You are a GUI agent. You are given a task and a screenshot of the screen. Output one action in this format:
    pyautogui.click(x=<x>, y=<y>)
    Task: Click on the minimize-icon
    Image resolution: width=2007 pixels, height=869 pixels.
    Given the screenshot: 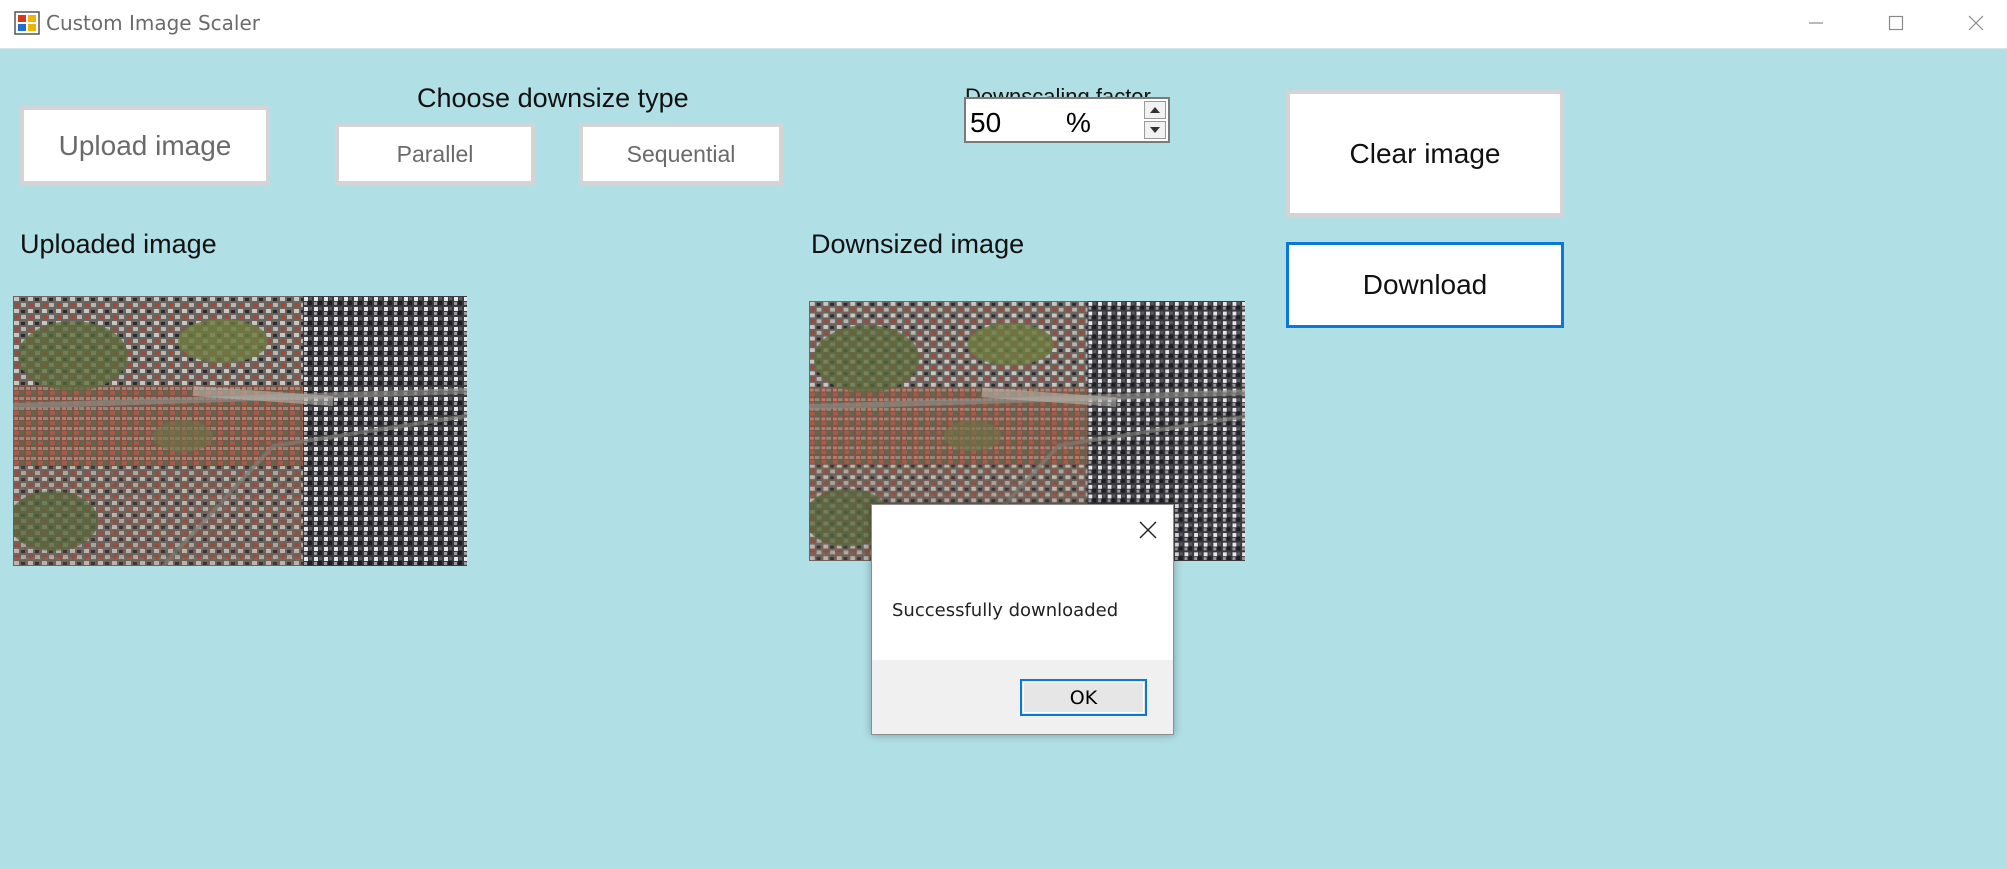 What is the action you would take?
    pyautogui.click(x=1816, y=23)
    